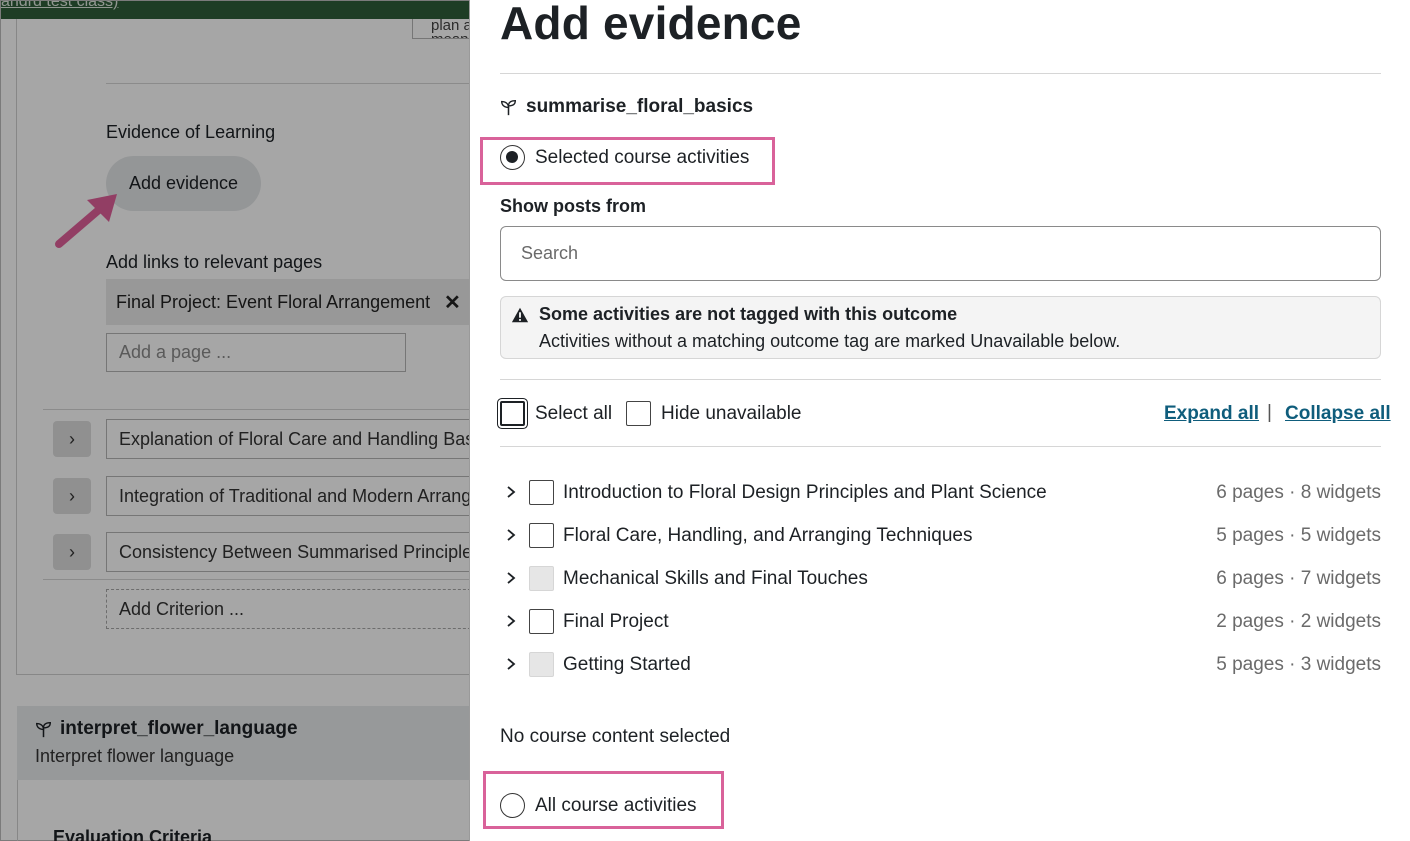 The image size is (1410, 841). What do you see at coordinates (1298, 535) in the screenshot?
I see `activity-meta: 5 pages · 5 widgets` at bounding box center [1298, 535].